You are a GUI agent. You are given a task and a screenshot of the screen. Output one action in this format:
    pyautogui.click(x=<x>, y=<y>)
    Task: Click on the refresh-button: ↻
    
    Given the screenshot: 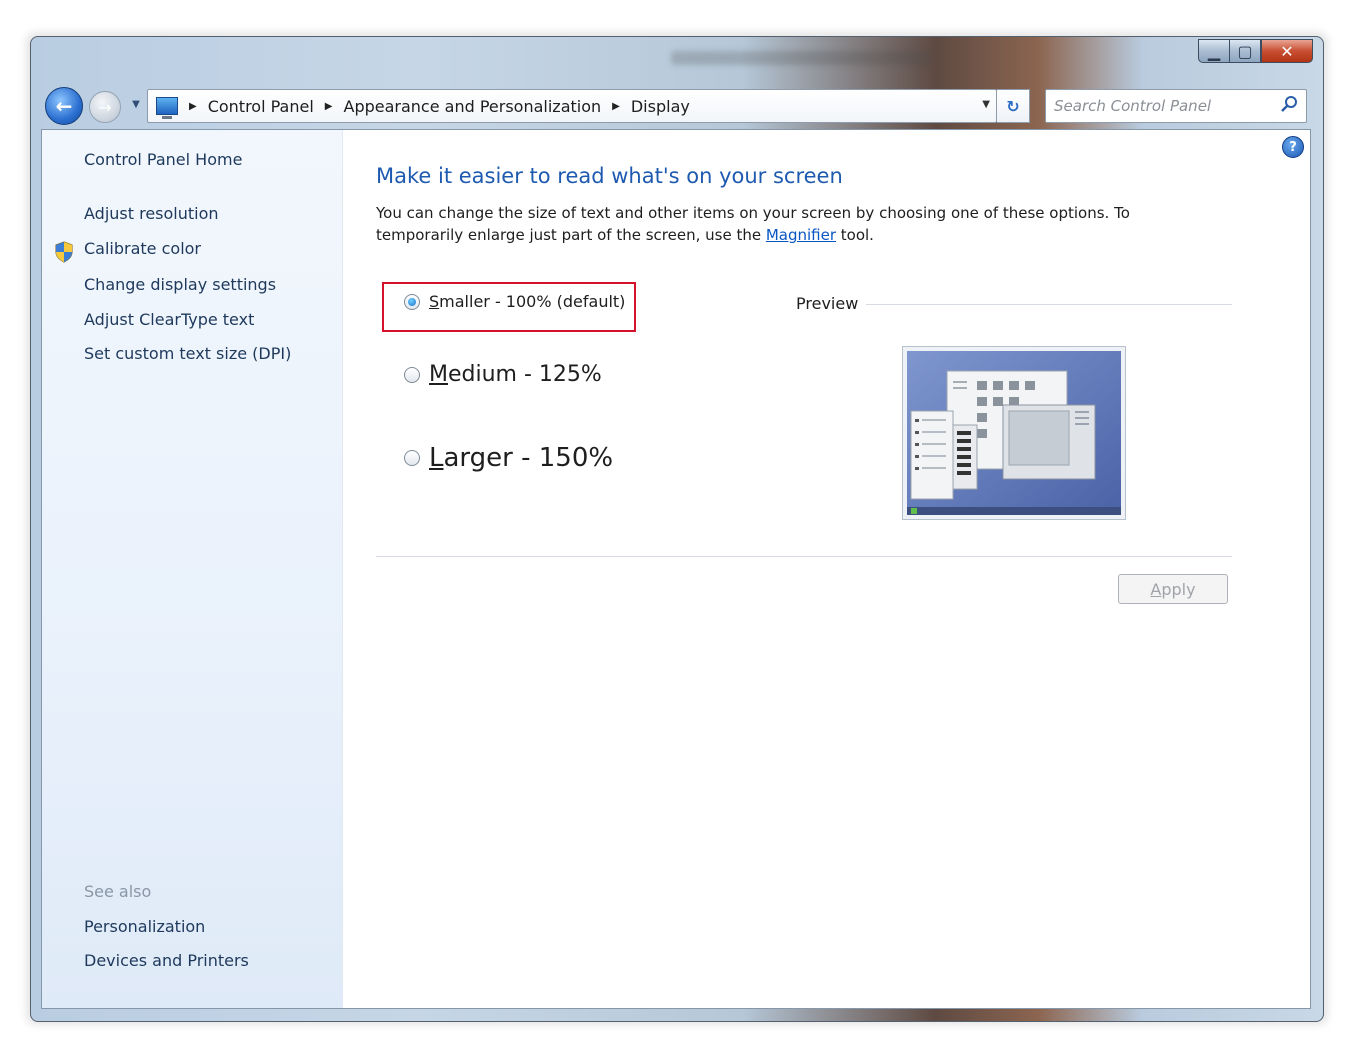 What is the action you would take?
    pyautogui.click(x=1013, y=106)
    